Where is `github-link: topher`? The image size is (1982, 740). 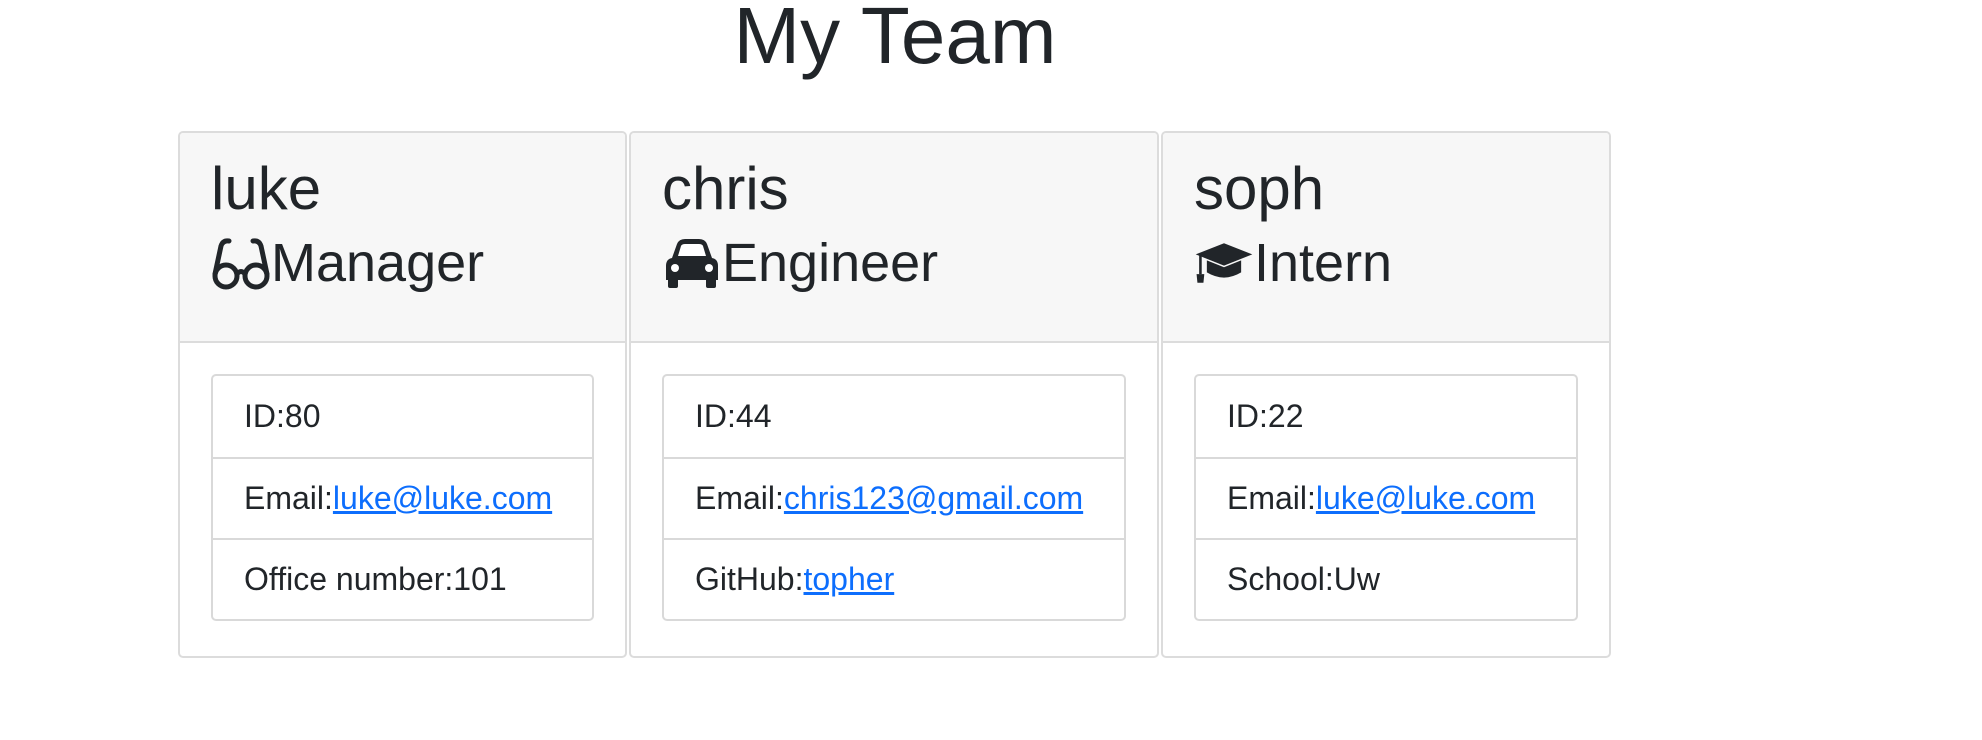
github-link: topher is located at coordinates (848, 579).